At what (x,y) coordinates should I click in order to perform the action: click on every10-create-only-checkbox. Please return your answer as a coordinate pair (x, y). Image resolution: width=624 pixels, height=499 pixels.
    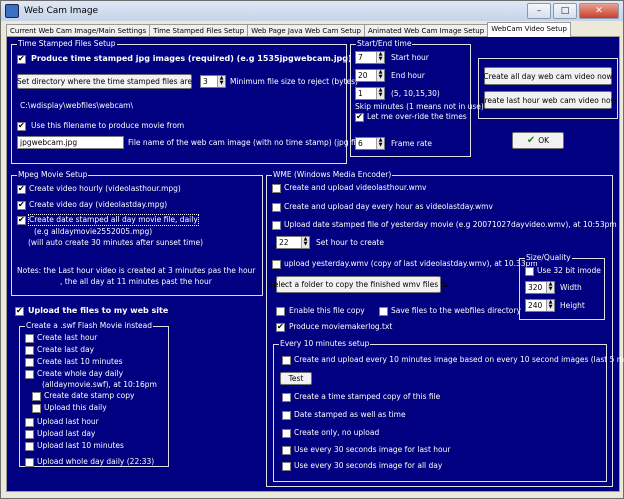
    Looking at the image, I should click on (286, 433).